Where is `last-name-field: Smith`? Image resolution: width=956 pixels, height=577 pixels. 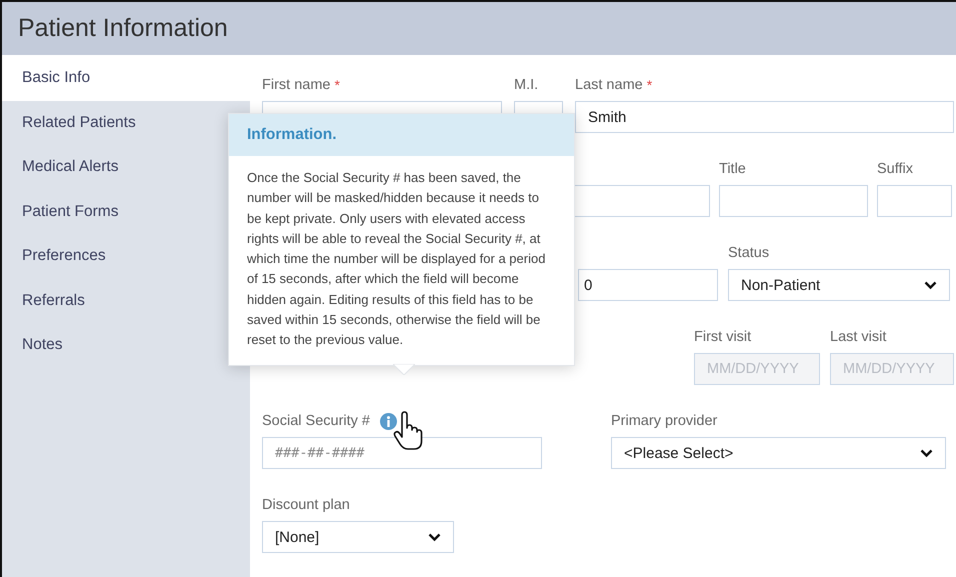 last-name-field: Smith is located at coordinates (764, 117).